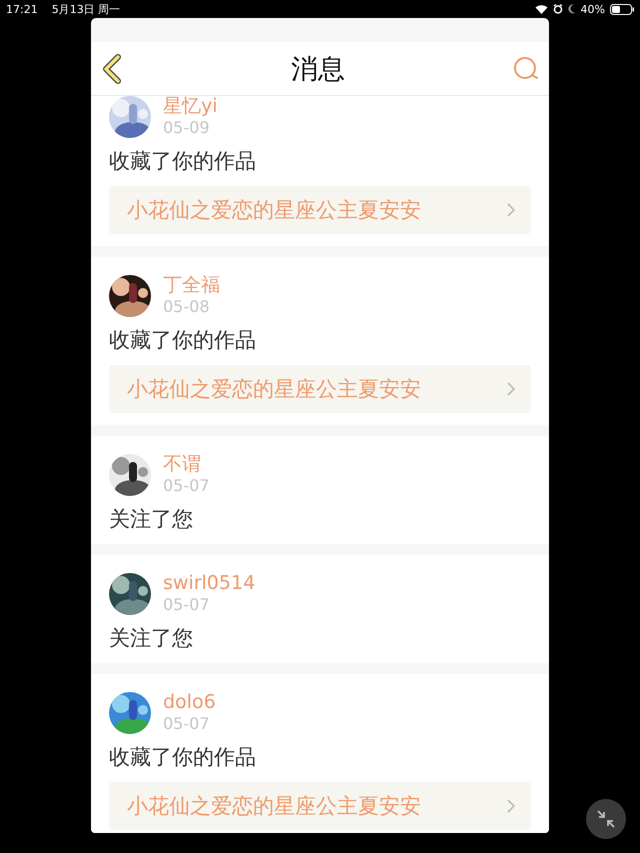 The image size is (640, 853). What do you see at coordinates (112, 69) in the screenshot?
I see `back-icon` at bounding box center [112, 69].